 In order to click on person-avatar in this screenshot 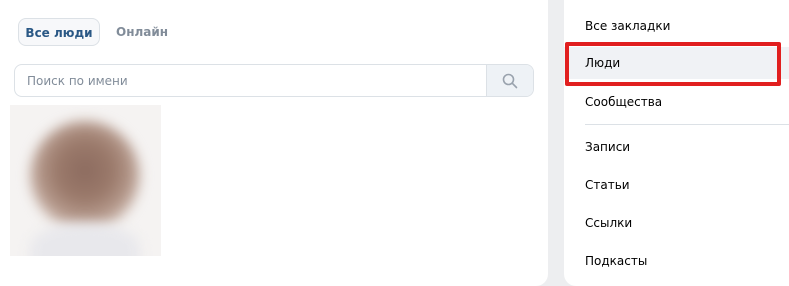, I will do `click(85, 180)`.